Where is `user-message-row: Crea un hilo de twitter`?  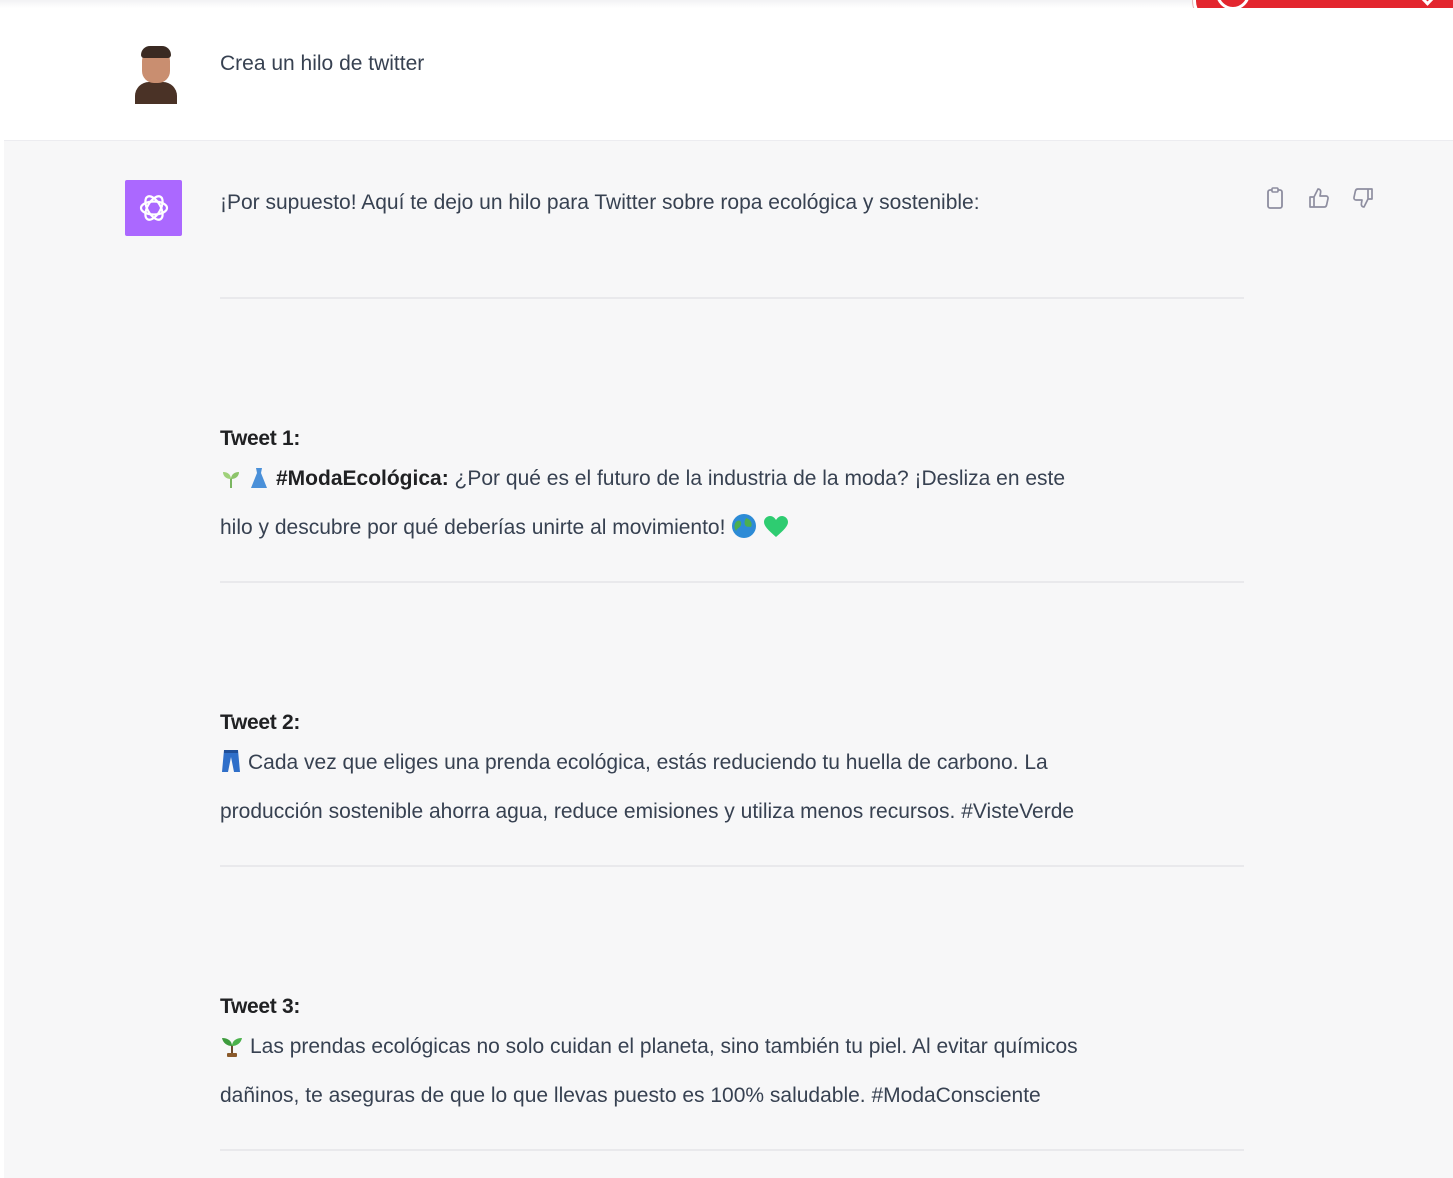
user-message-row: Crea un hilo de twitter is located at coordinates (726, 73).